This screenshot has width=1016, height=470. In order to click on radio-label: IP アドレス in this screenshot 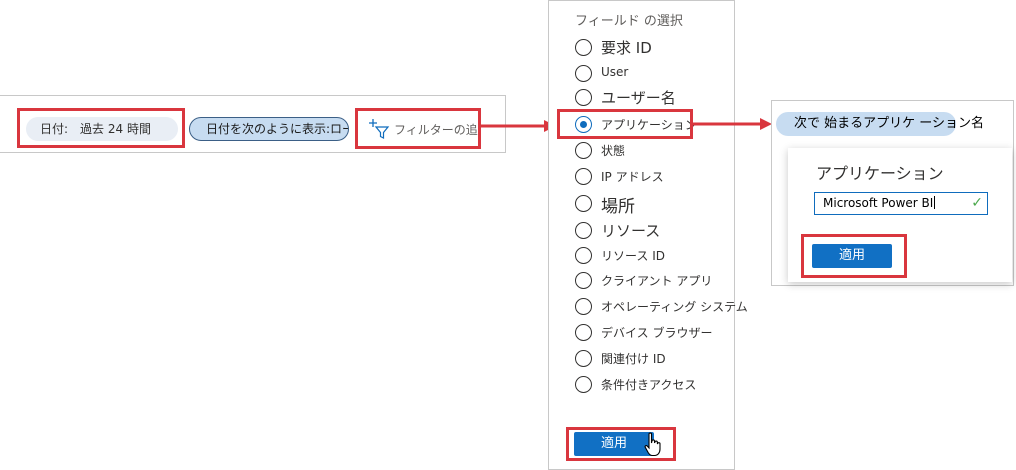, I will do `click(632, 177)`.